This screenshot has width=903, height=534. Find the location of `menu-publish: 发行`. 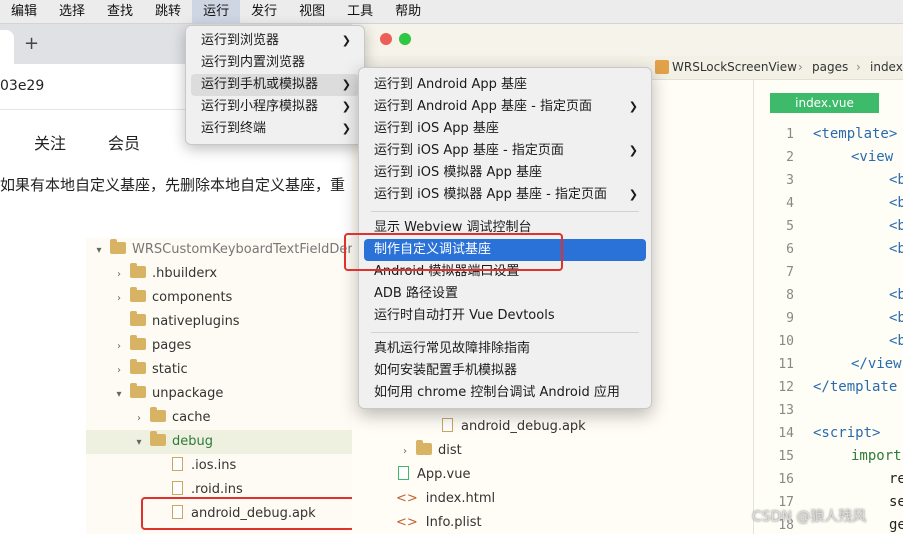

menu-publish: 发行 is located at coordinates (264, 12).